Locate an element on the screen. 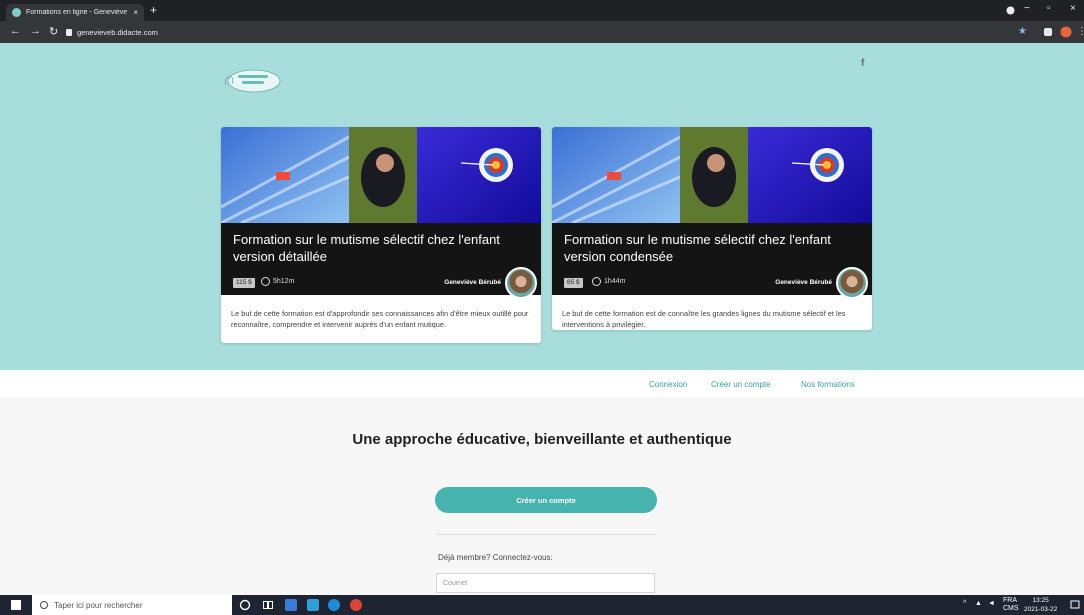 Image resolution: width=1084 pixels, height=615 pixels. forward-icon: → is located at coordinates (35, 31).